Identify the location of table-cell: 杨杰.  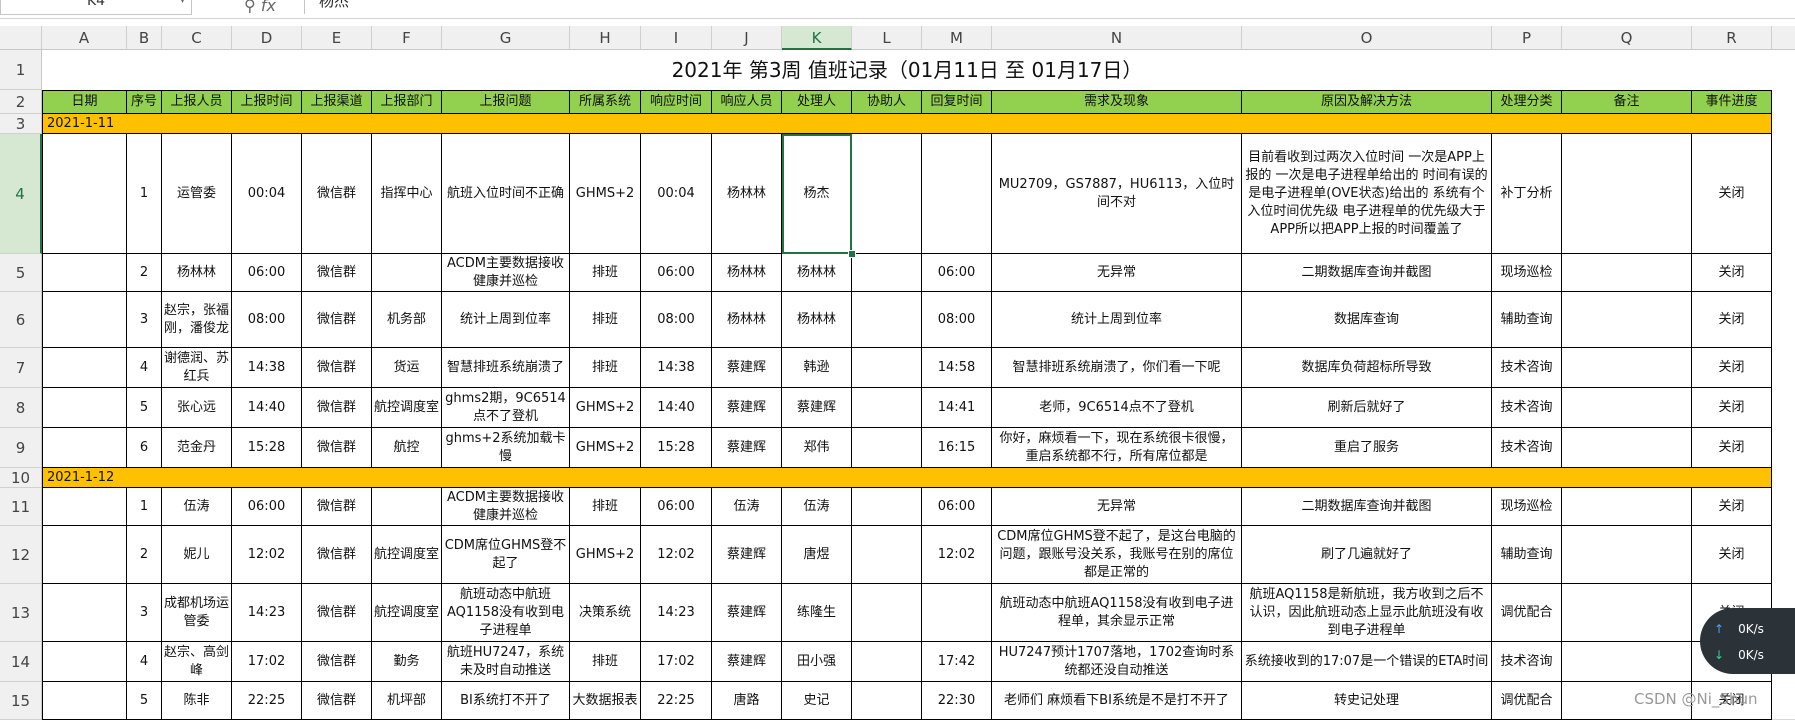
(817, 194).